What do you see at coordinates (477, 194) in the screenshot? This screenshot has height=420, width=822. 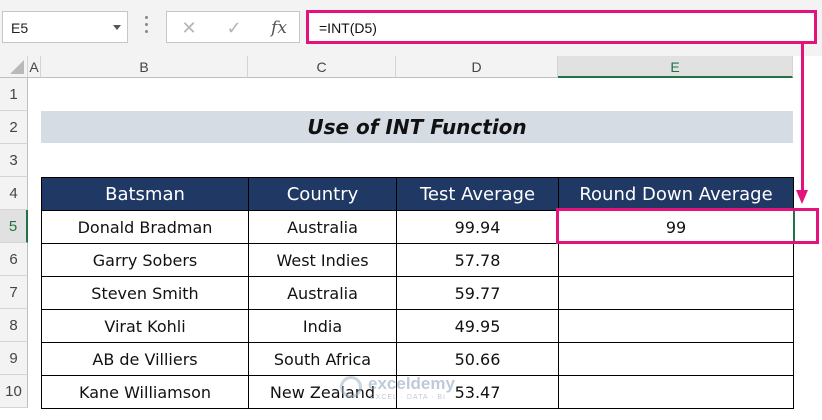 I see `header-test-average: Test Average` at bounding box center [477, 194].